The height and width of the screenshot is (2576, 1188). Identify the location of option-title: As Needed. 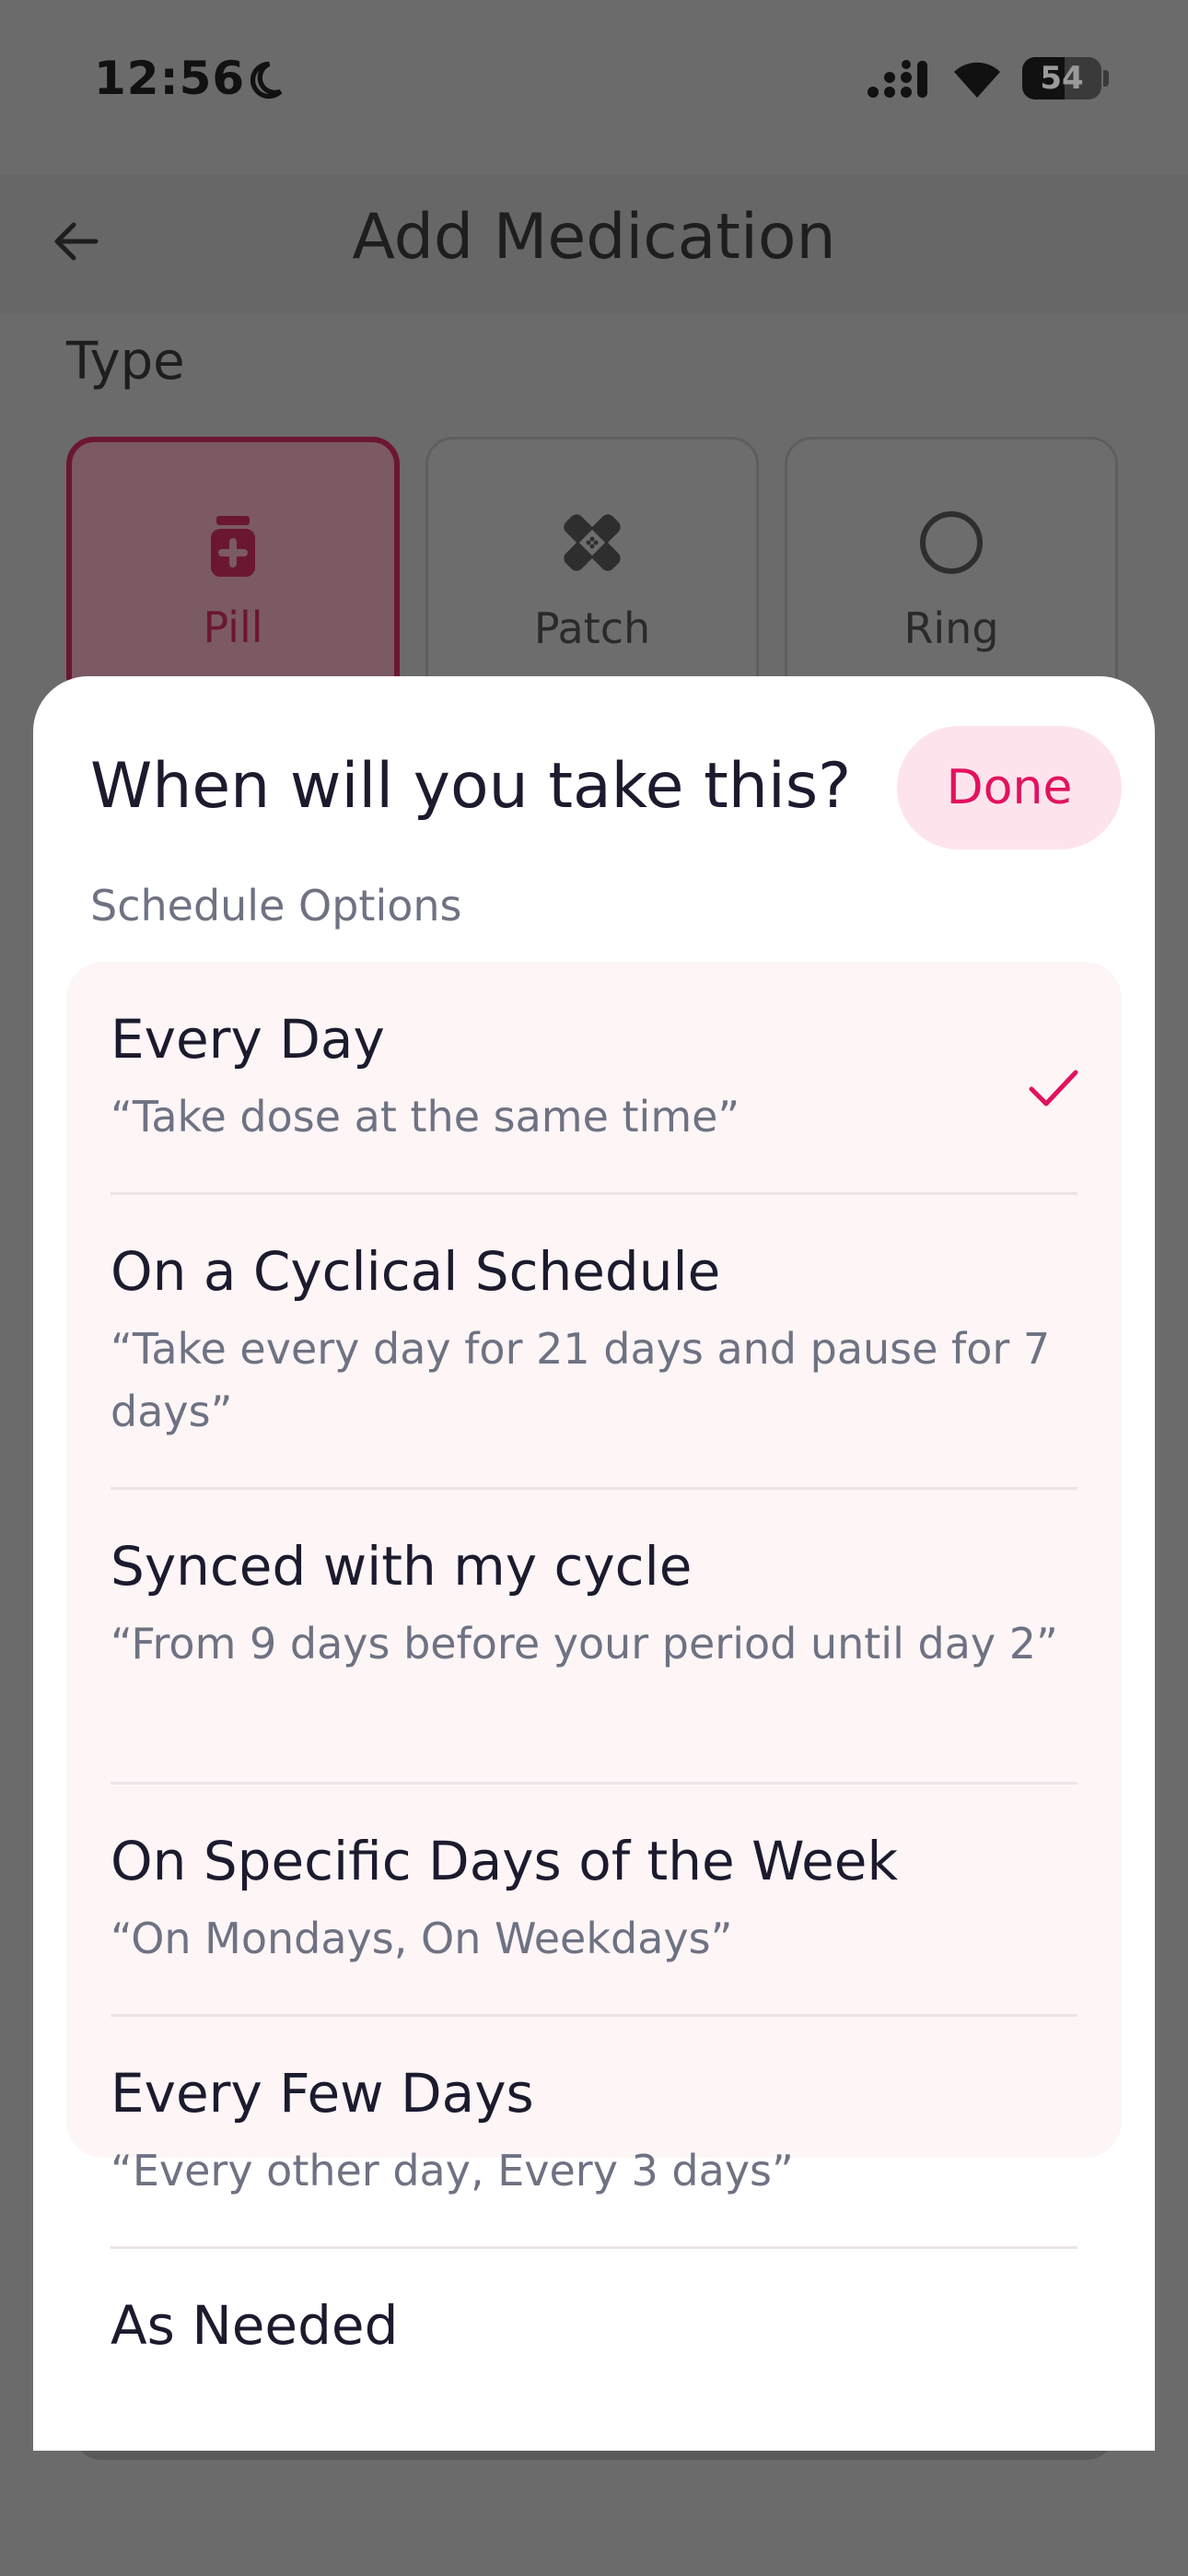
(255, 2325).